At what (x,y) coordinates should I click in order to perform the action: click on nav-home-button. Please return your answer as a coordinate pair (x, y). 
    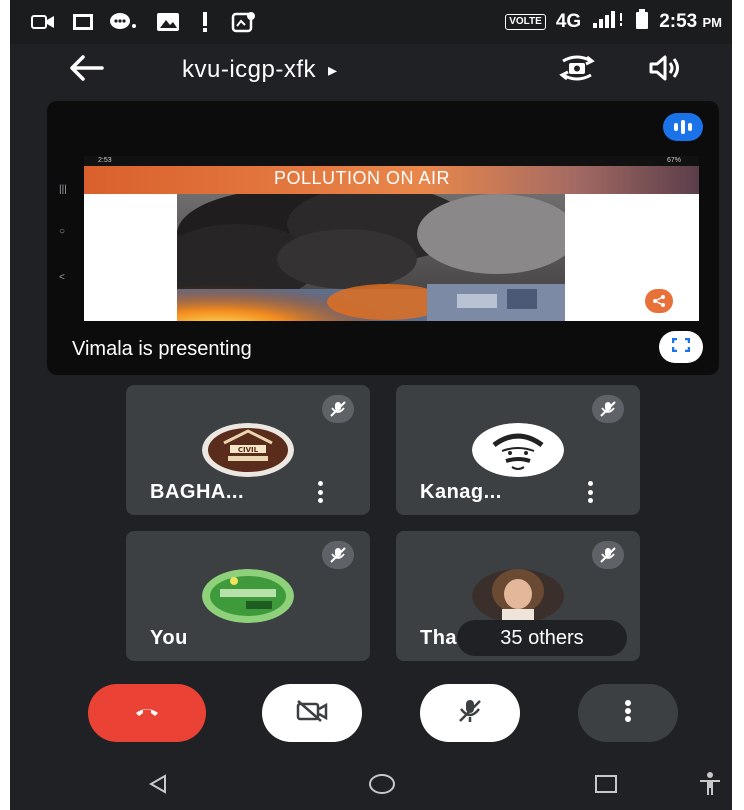
    Looking at the image, I should click on (382, 786).